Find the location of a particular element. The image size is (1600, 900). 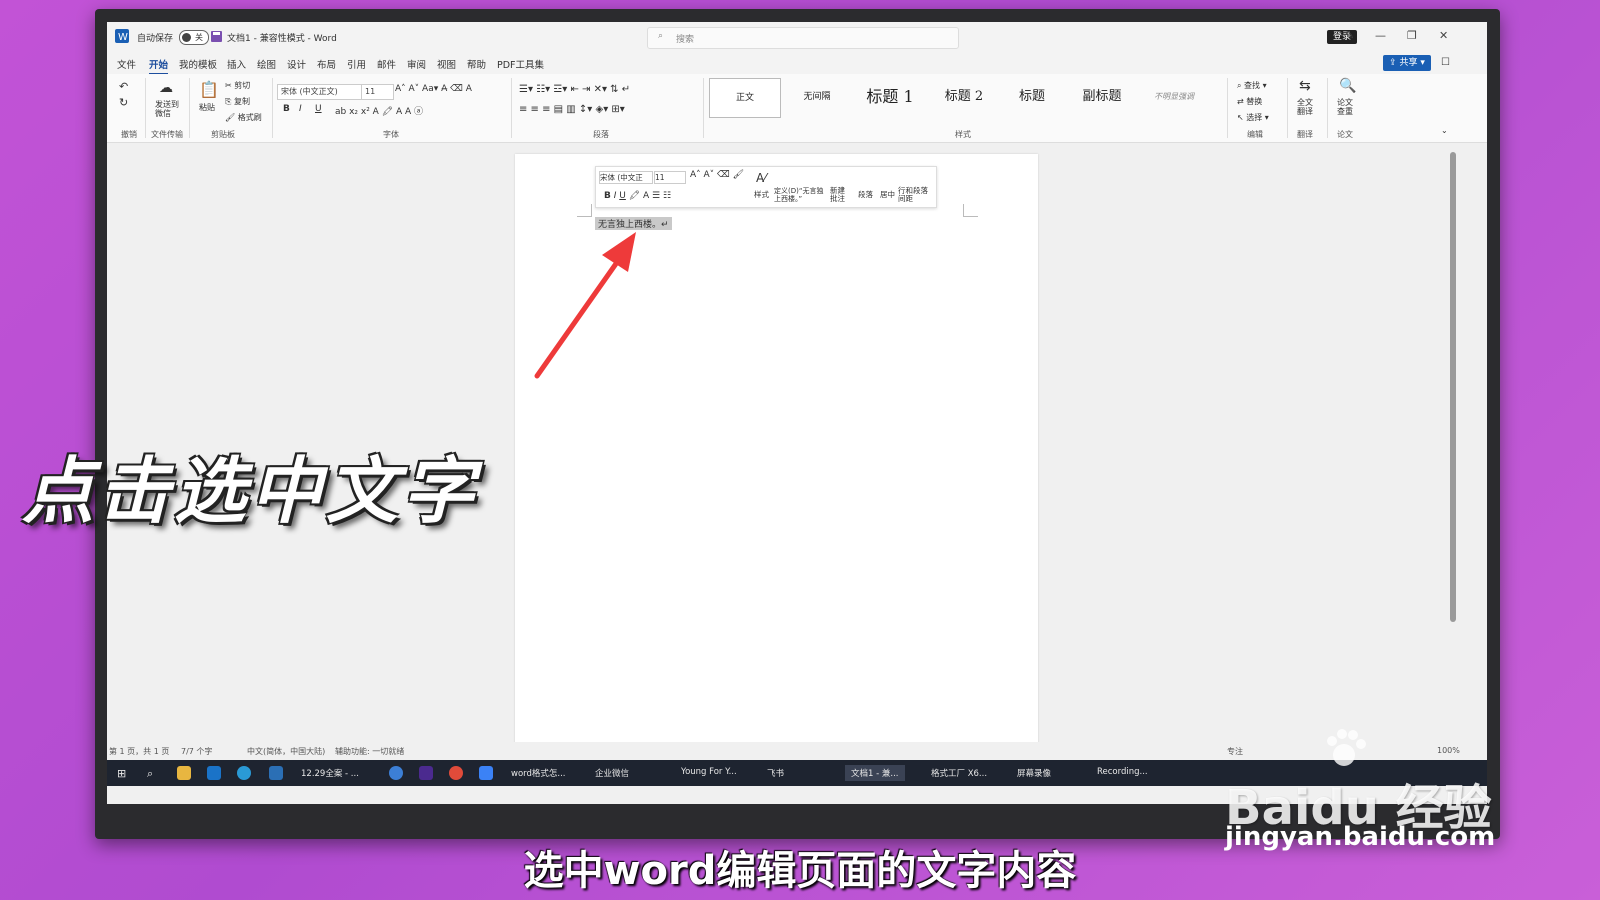

mini-font-size: 11 is located at coordinates (670, 177).